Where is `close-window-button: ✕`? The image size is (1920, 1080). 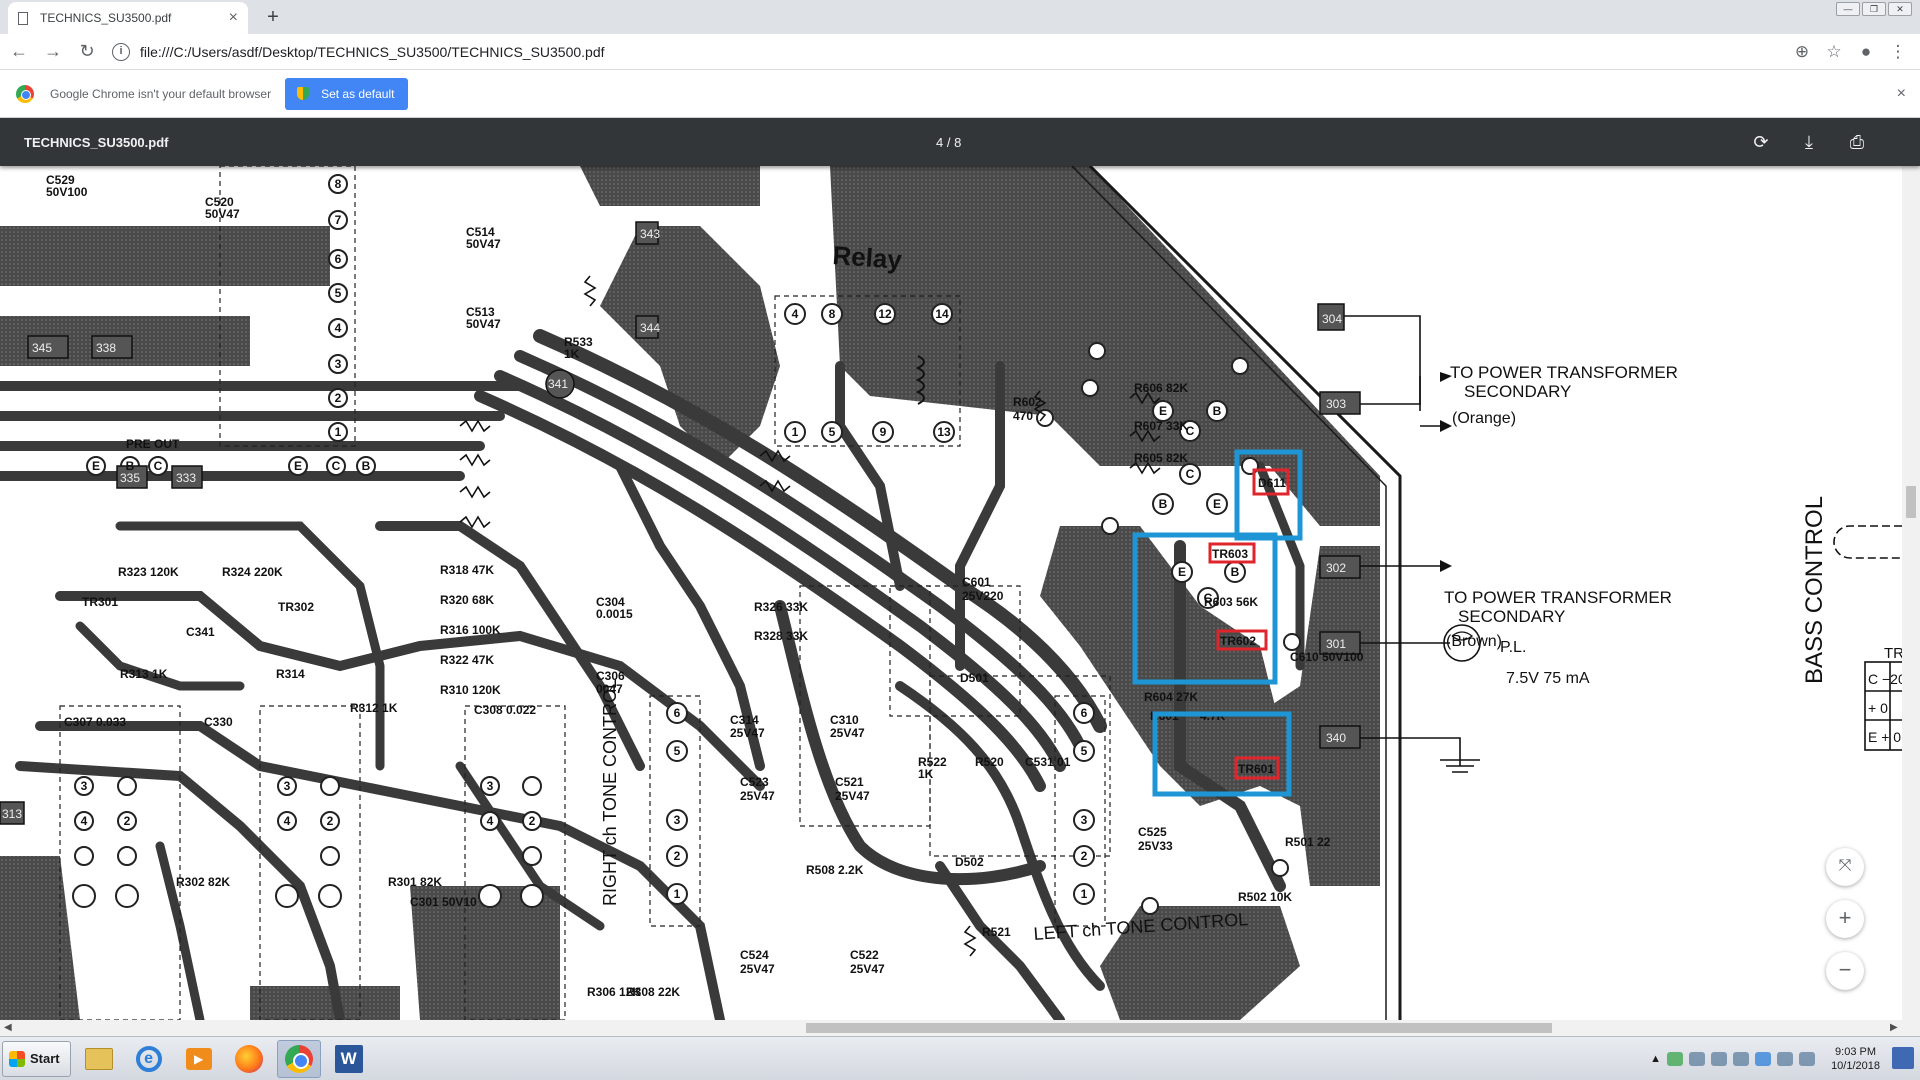 close-window-button: ✕ is located at coordinates (1900, 9).